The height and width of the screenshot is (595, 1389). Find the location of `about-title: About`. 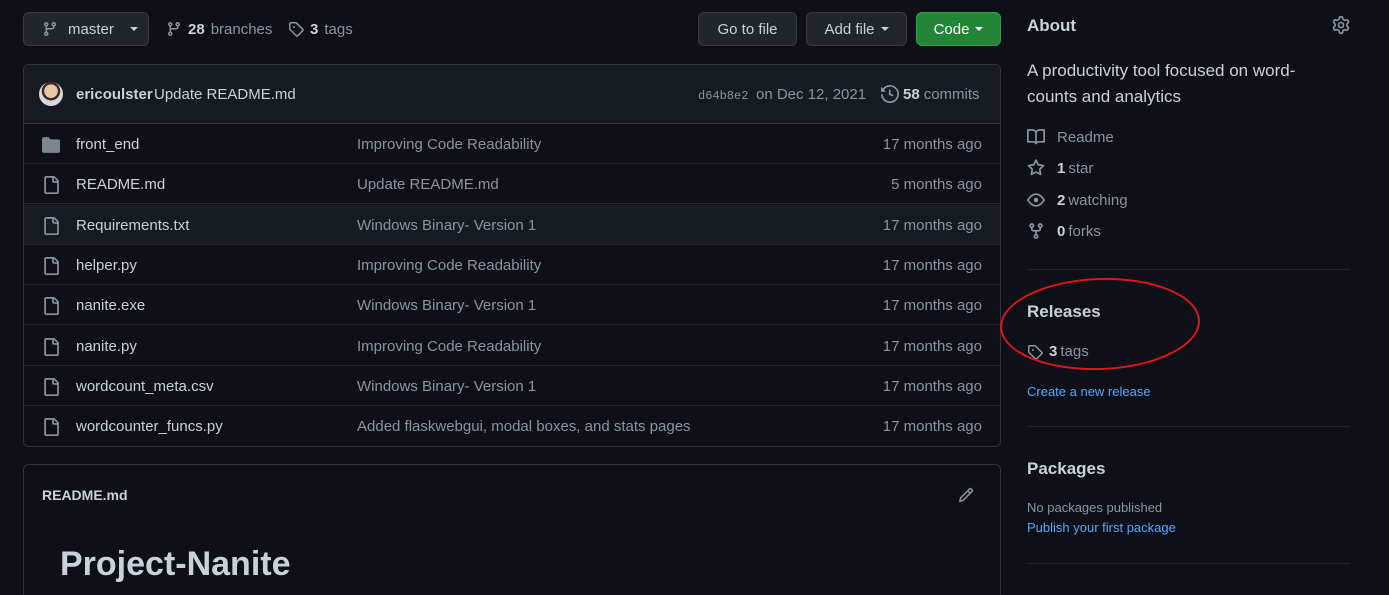

about-title: About is located at coordinates (1052, 25).